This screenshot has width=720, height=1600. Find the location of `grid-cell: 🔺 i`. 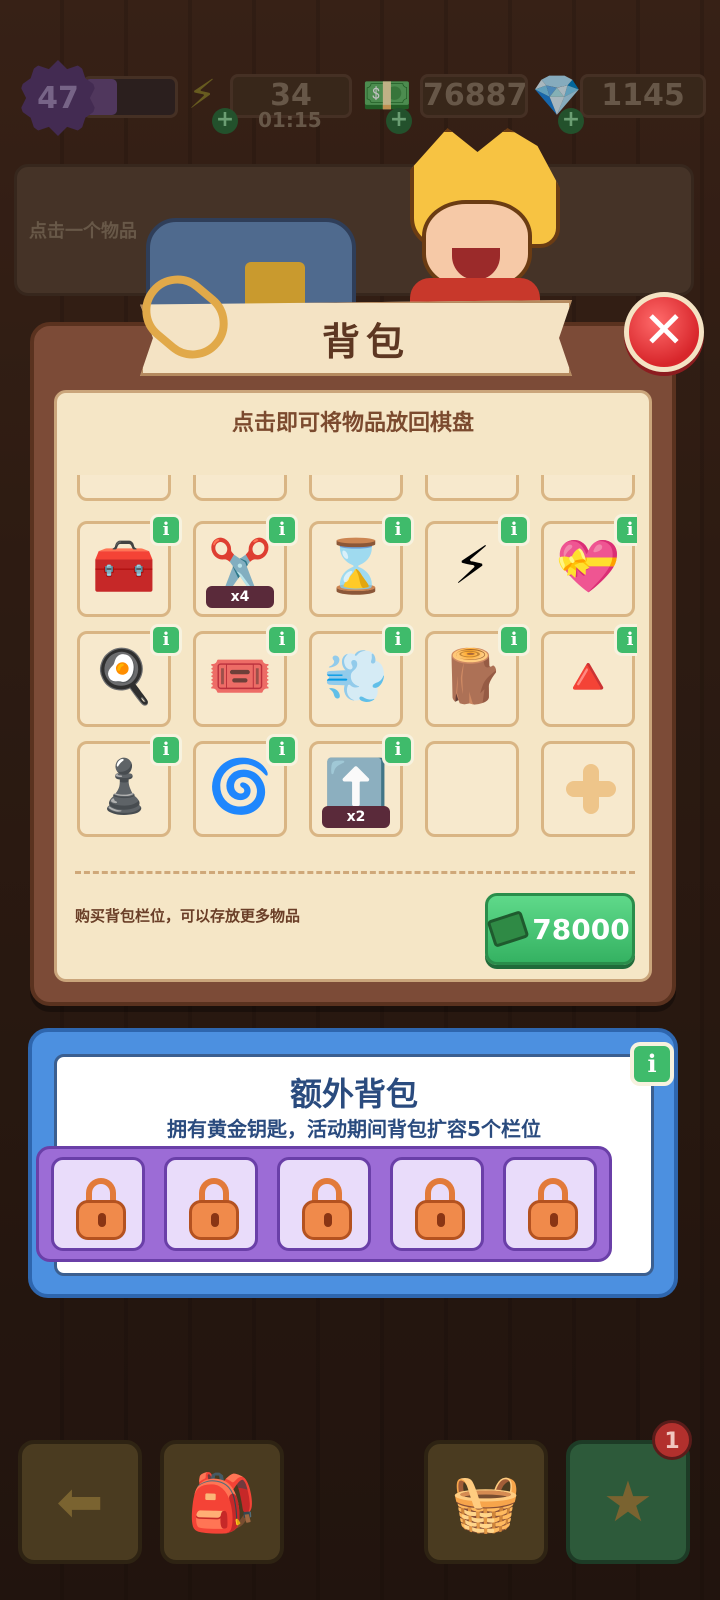

grid-cell: 🔺 i is located at coordinates (589, 675).